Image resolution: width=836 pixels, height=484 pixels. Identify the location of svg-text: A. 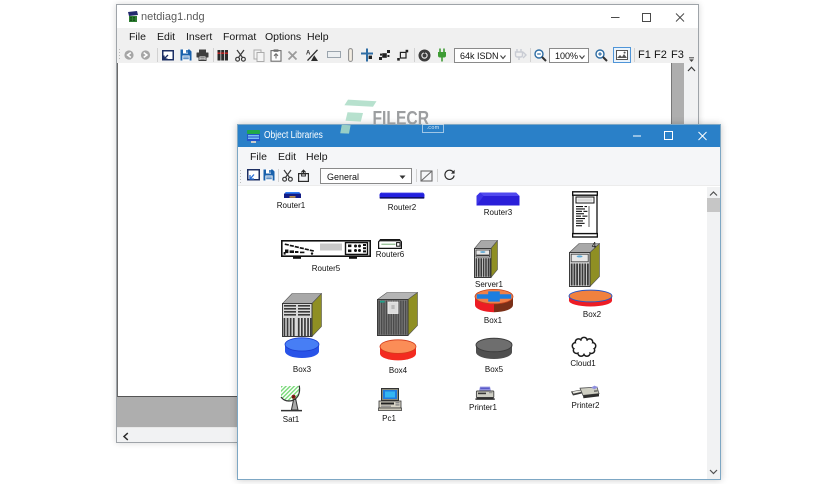
(308, 53).